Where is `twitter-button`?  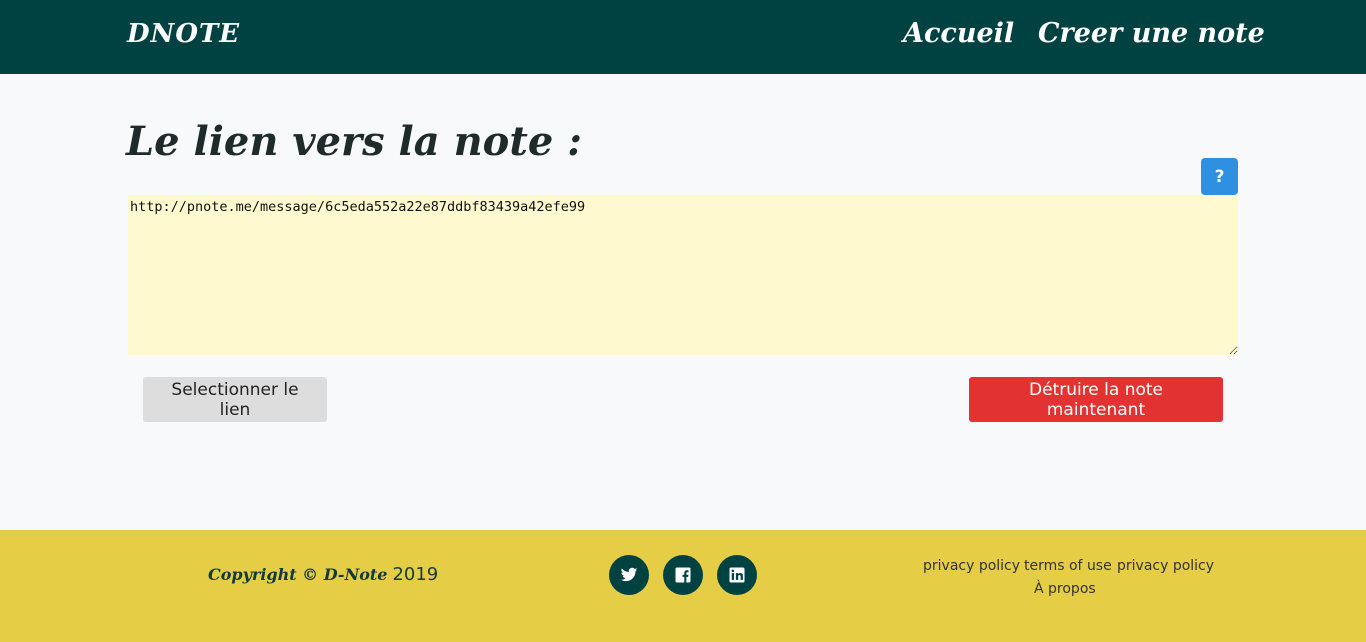
twitter-button is located at coordinates (629, 575).